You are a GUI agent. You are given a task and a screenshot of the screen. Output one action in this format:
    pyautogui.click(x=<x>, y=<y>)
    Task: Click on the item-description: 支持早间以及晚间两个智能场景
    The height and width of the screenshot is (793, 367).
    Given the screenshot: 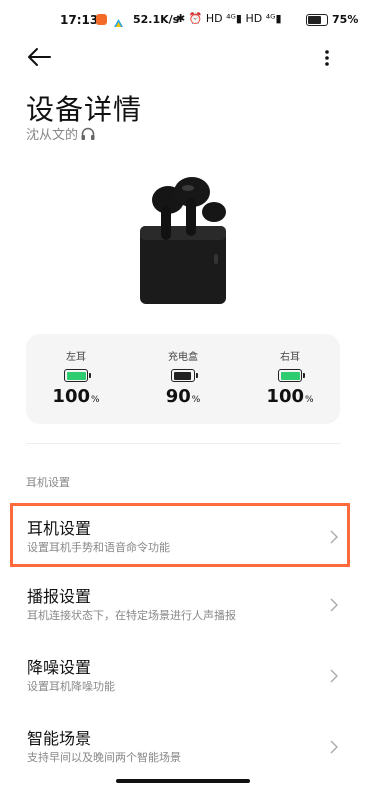 What is the action you would take?
    pyautogui.click(x=104, y=757)
    